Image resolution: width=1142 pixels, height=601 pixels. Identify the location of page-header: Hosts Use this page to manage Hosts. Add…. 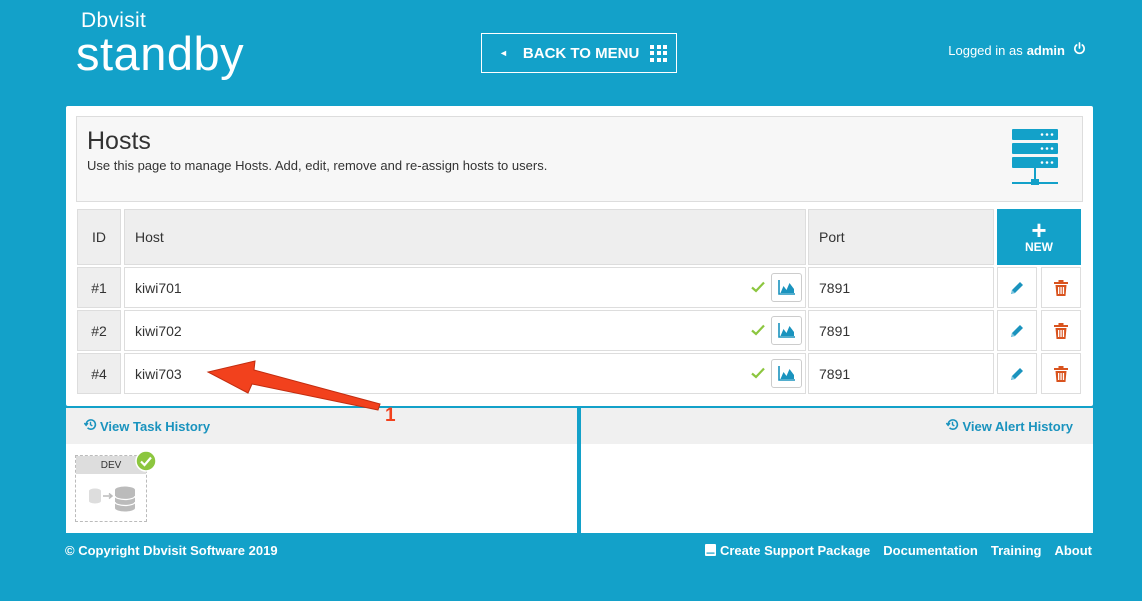
(579, 159).